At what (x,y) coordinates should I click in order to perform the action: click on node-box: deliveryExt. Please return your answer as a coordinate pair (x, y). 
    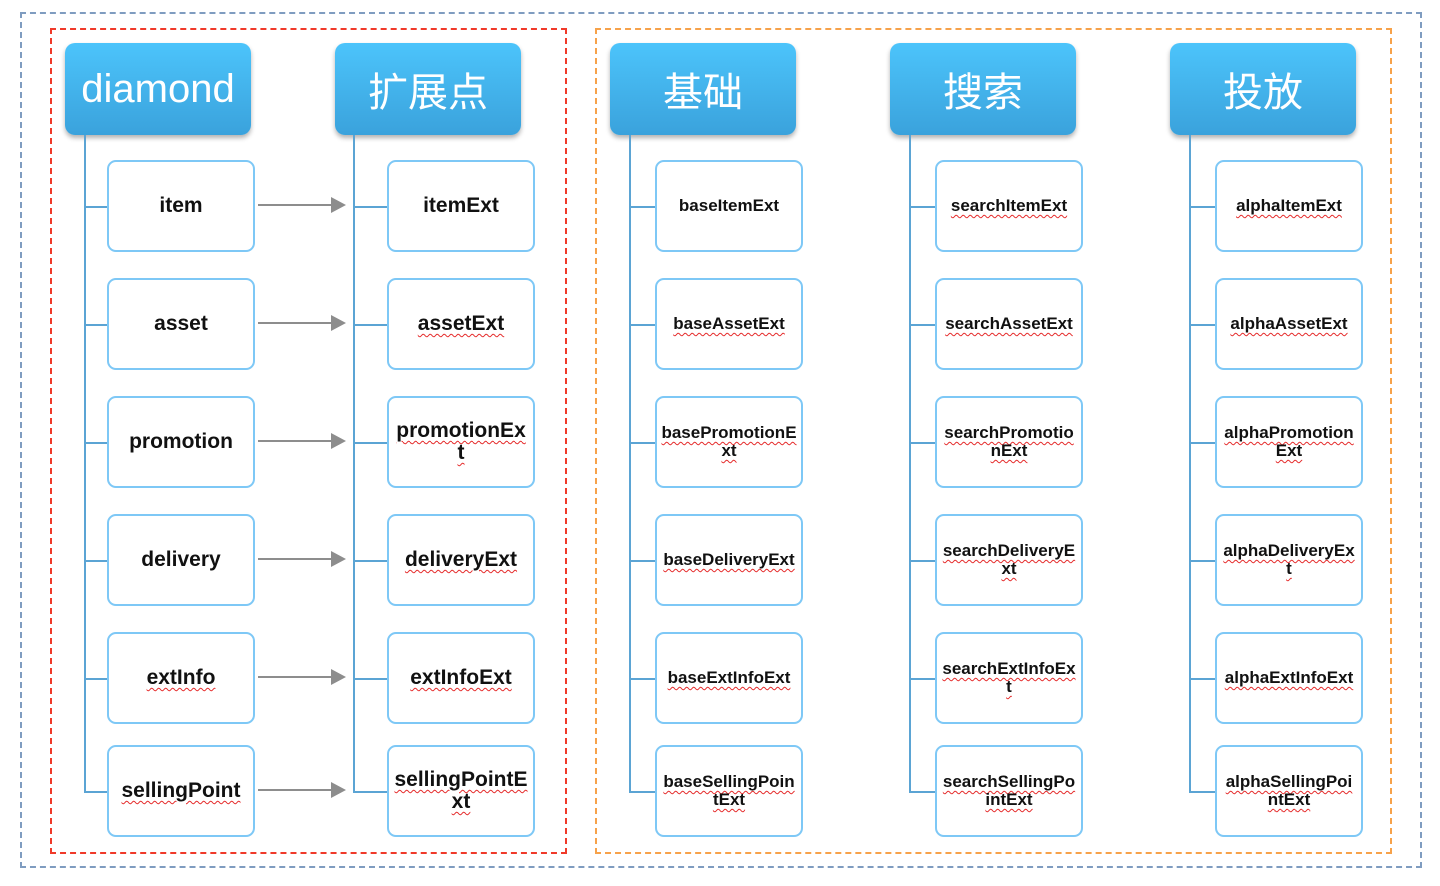
    Looking at the image, I should click on (461, 560).